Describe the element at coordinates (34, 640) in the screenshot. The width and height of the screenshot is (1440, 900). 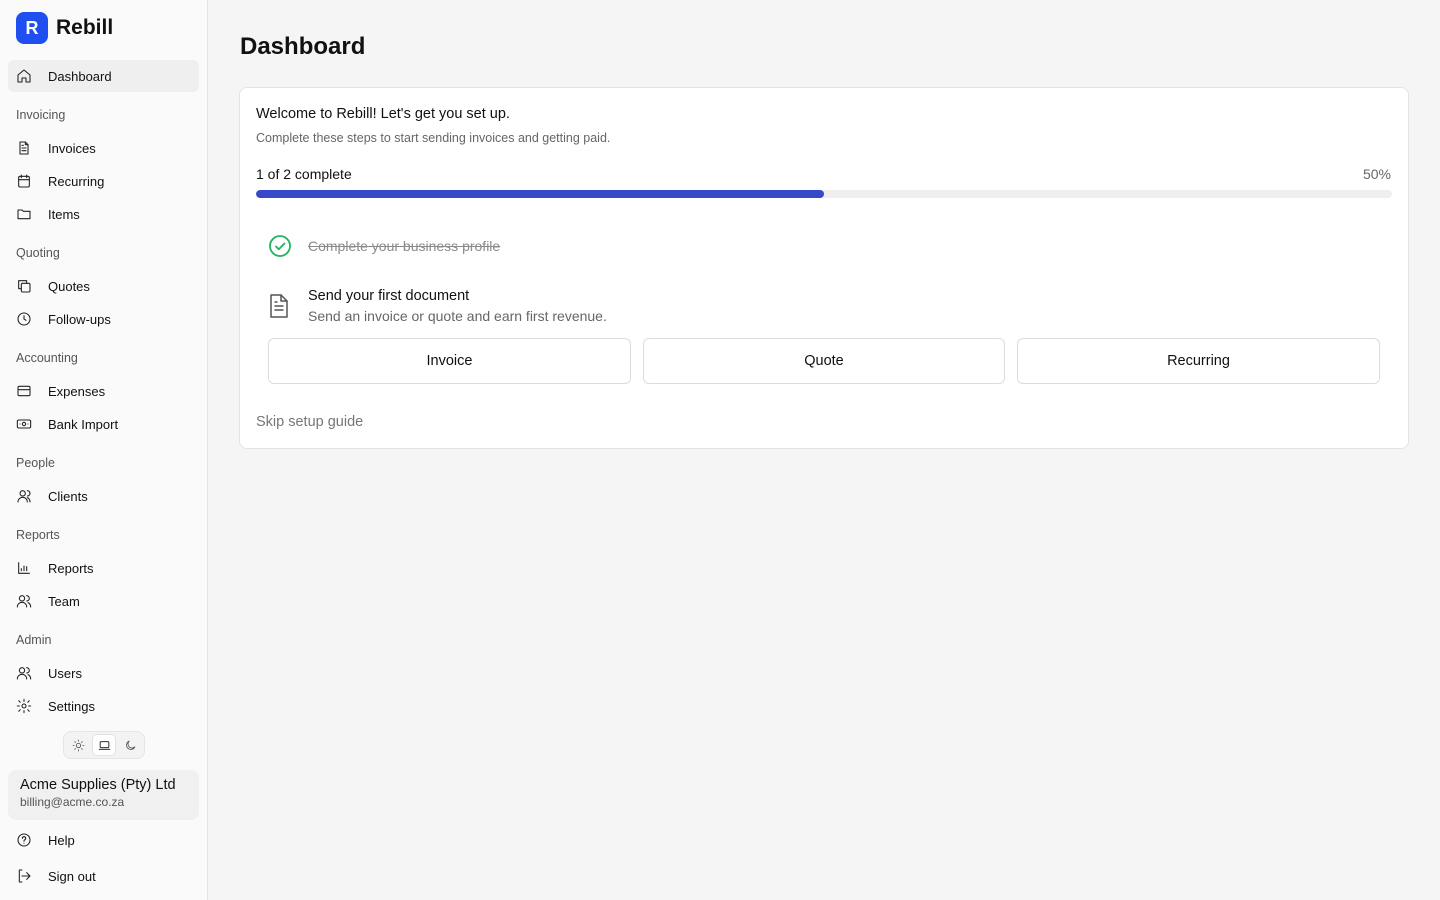
I see `group-label-admin: Admin` at that location.